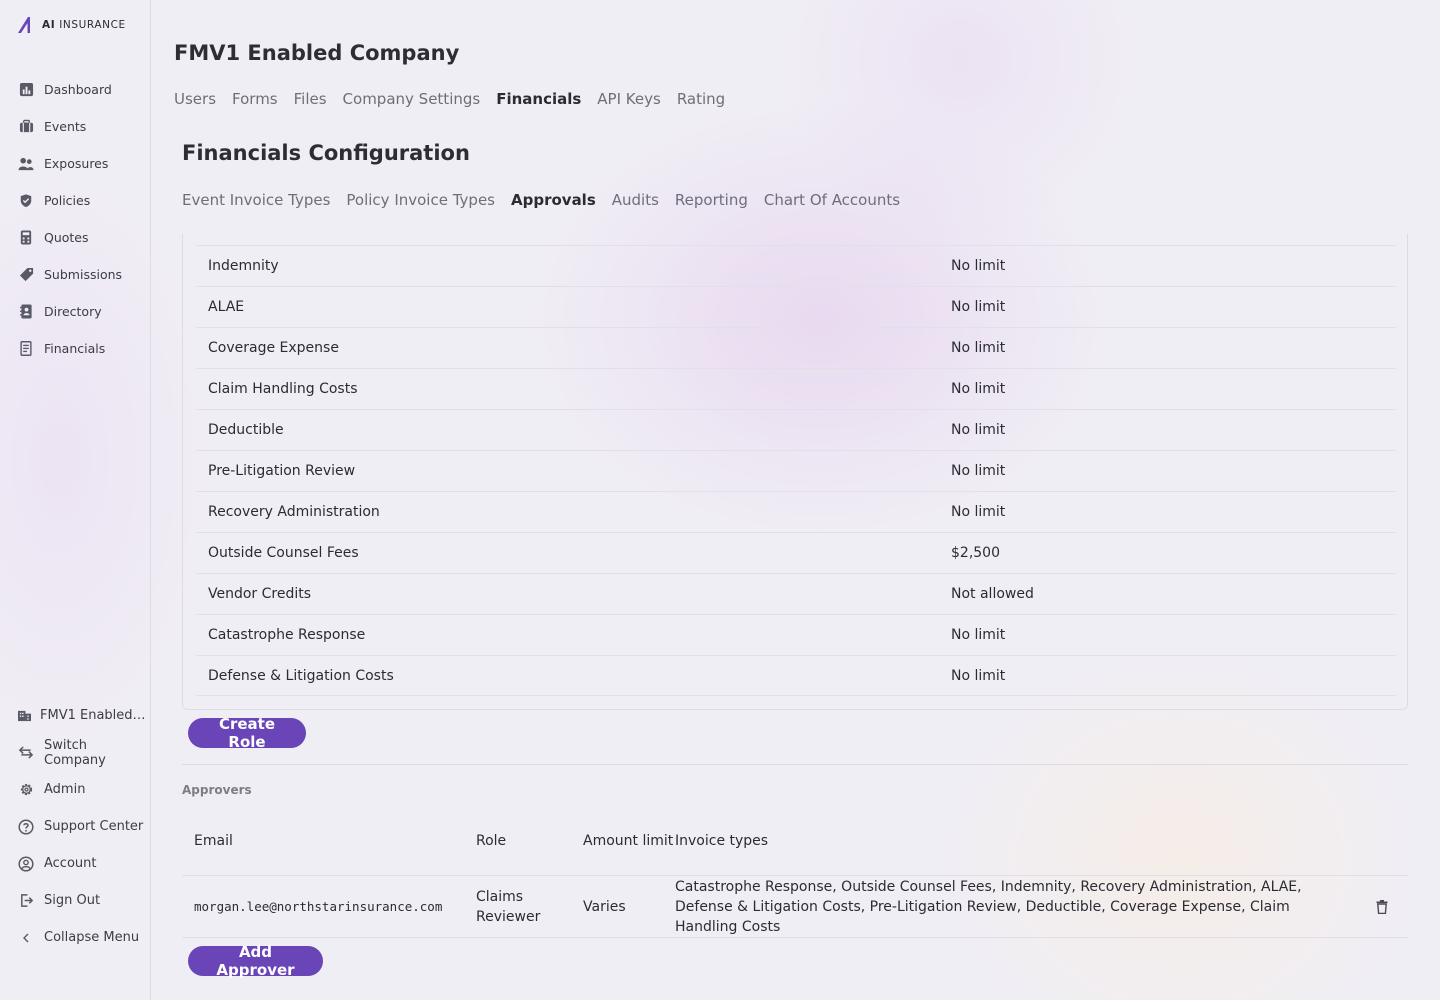 This screenshot has width=1440, height=1000. I want to click on column-header-amount: Amount limit, so click(628, 840).